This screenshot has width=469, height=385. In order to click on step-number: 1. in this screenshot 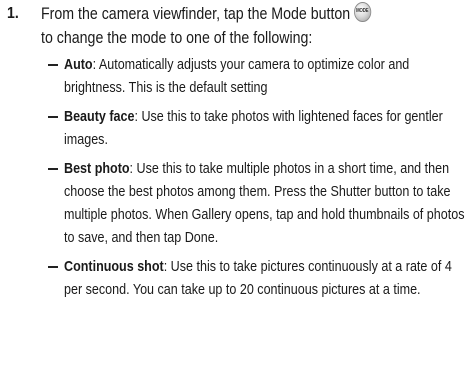, I will do `click(13, 13)`.